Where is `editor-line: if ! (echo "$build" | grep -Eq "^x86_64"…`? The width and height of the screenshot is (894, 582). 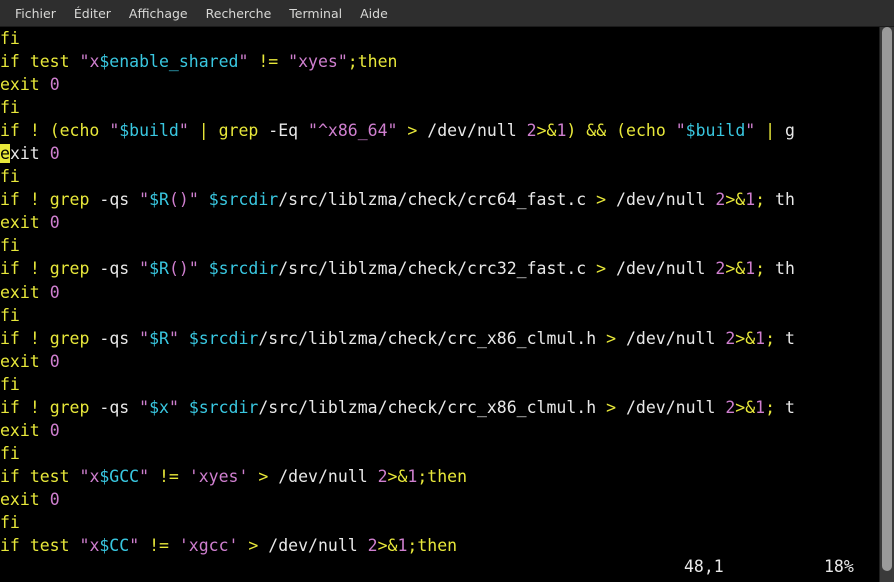 editor-line: if ! (echo "$build" | grep -Eq "^x86_64"… is located at coordinates (397, 131).